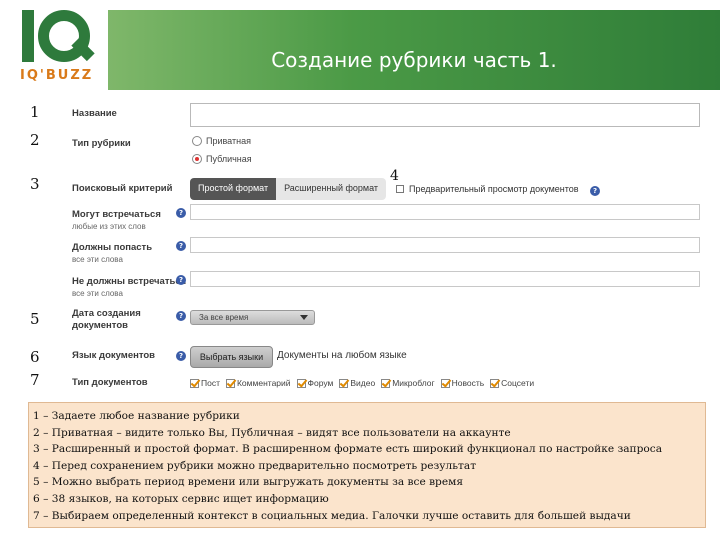 This screenshot has width=720, height=540. What do you see at coordinates (136, 416) in the screenshot?
I see `note-1: 1 – Задаете любое название рубрики` at bounding box center [136, 416].